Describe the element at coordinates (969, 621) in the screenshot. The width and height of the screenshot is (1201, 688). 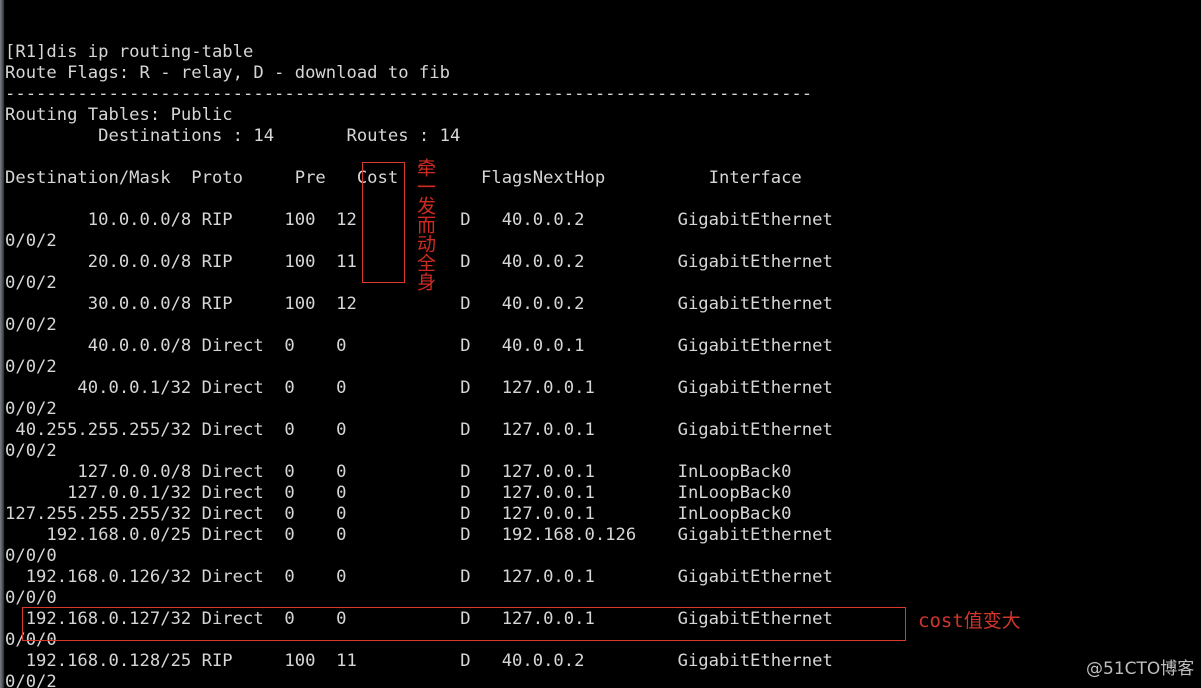
I see `cost-increase-annotation: cost值变大` at that location.